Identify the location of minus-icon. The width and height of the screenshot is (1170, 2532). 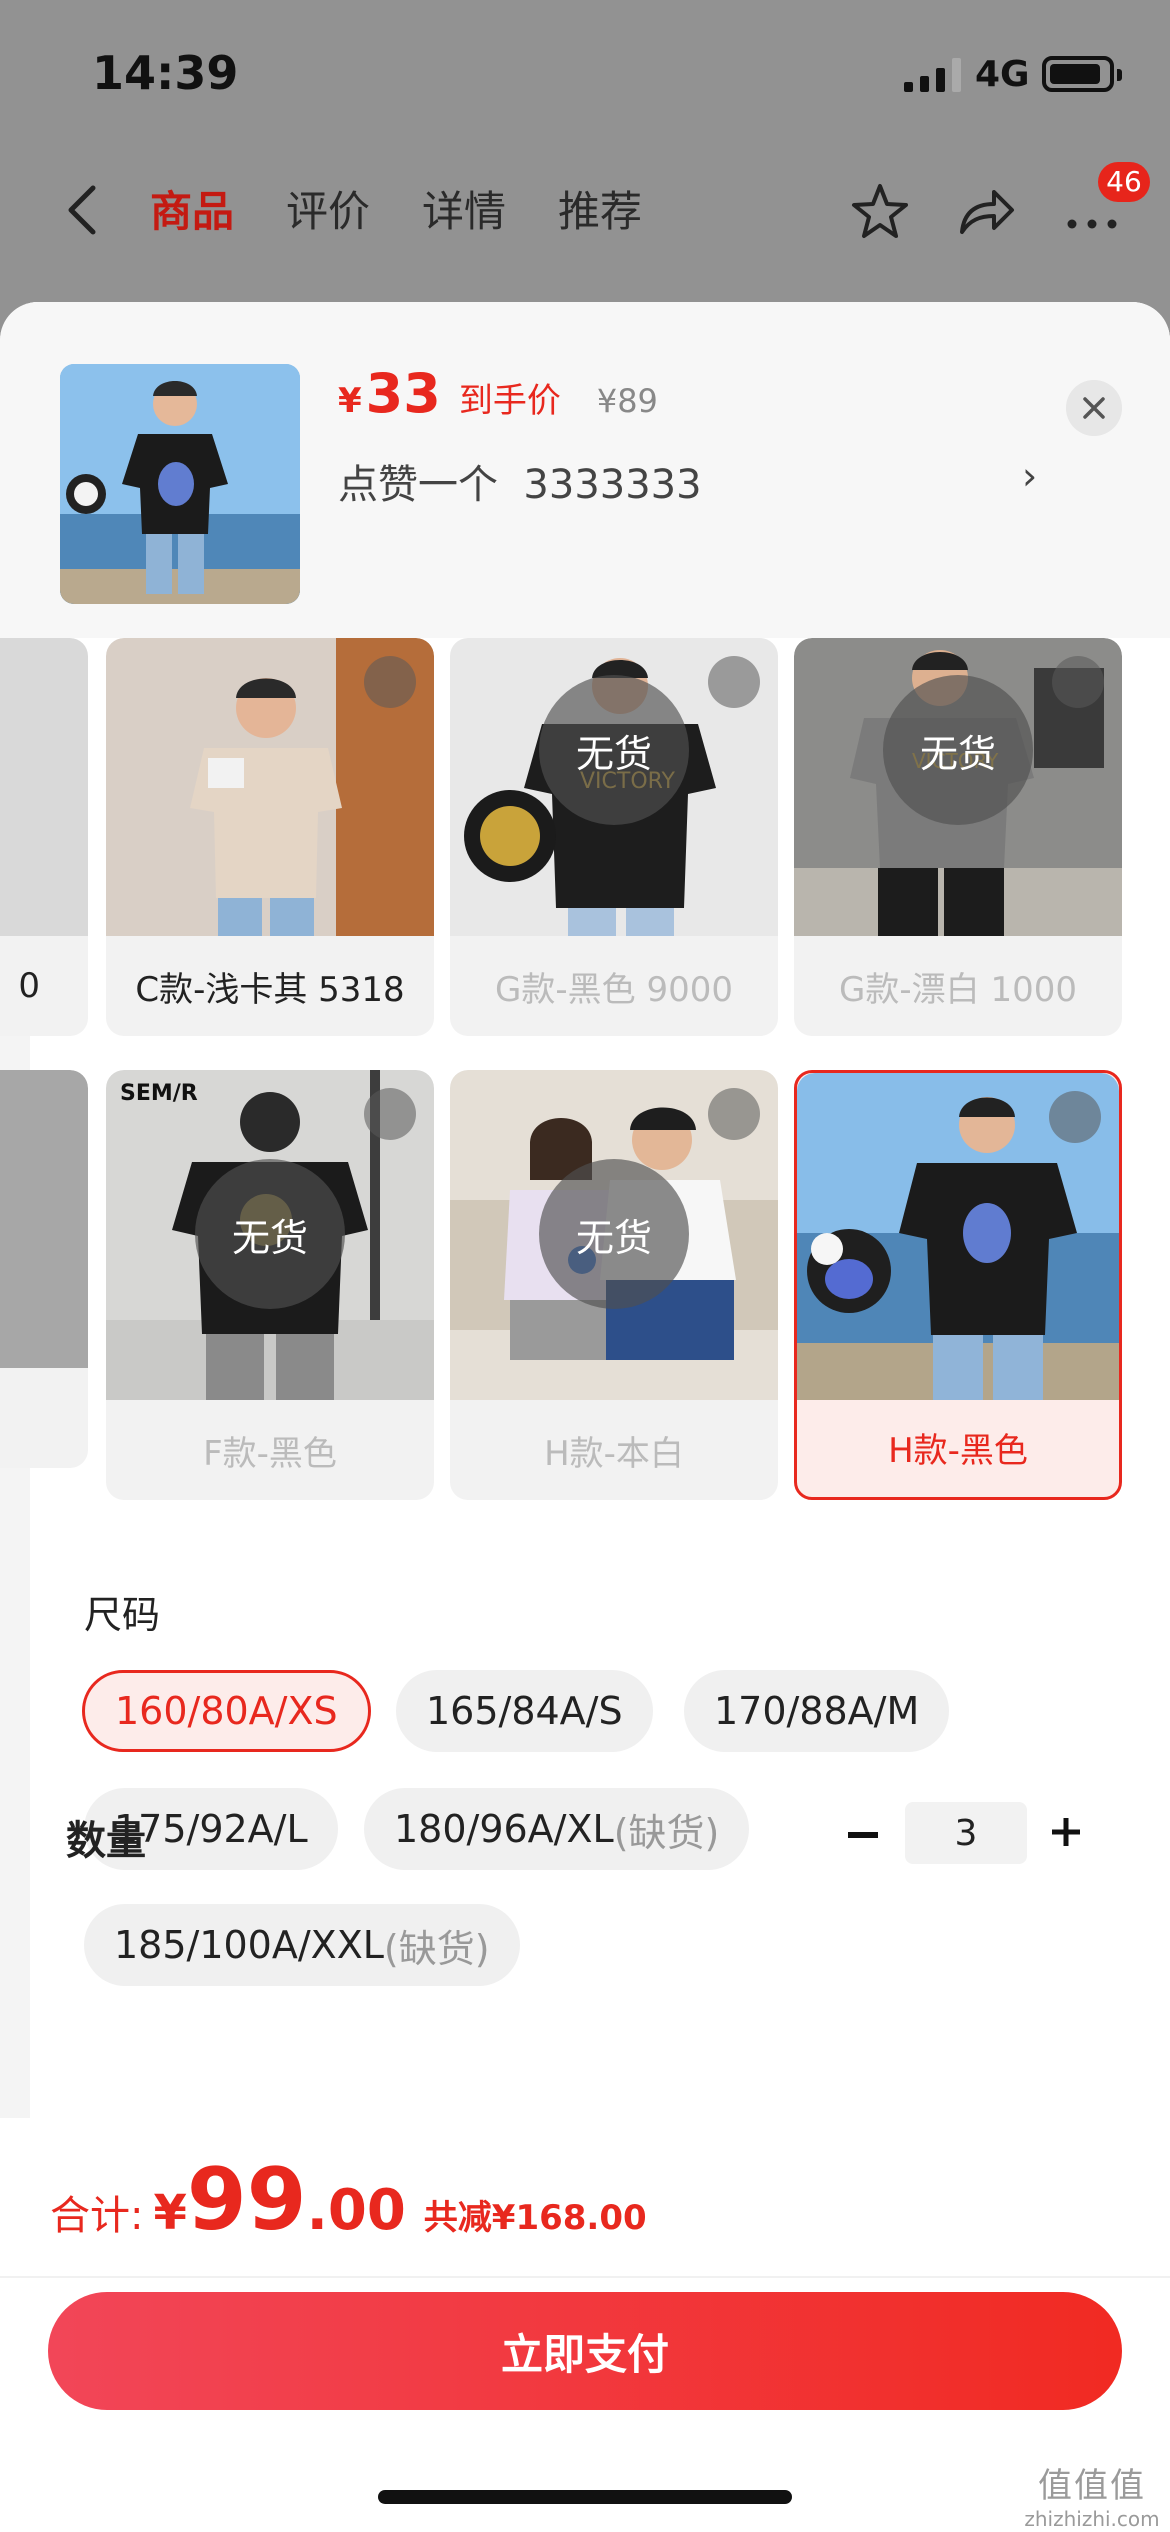
(863, 1835).